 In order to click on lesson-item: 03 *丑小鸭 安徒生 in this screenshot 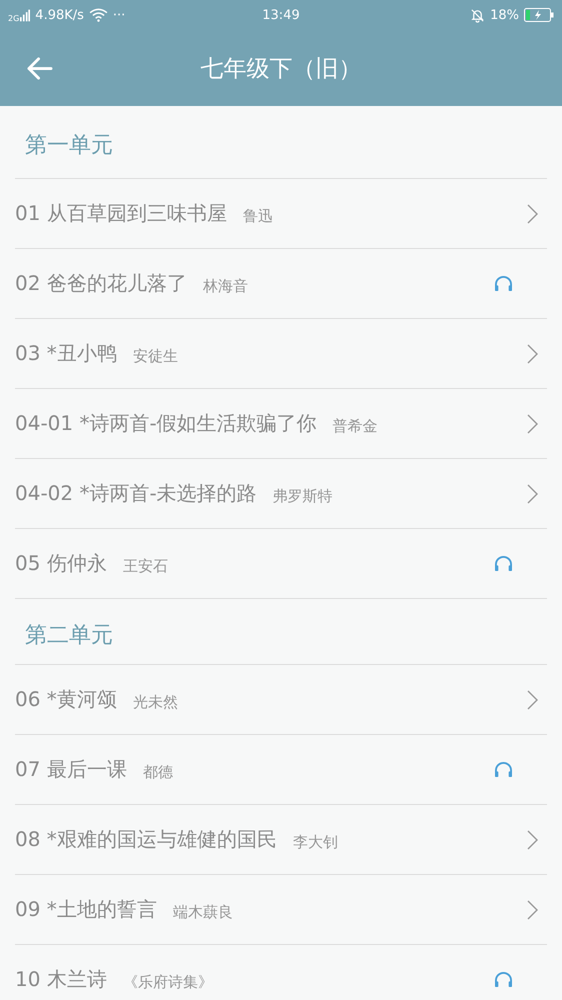, I will do `click(281, 354)`.